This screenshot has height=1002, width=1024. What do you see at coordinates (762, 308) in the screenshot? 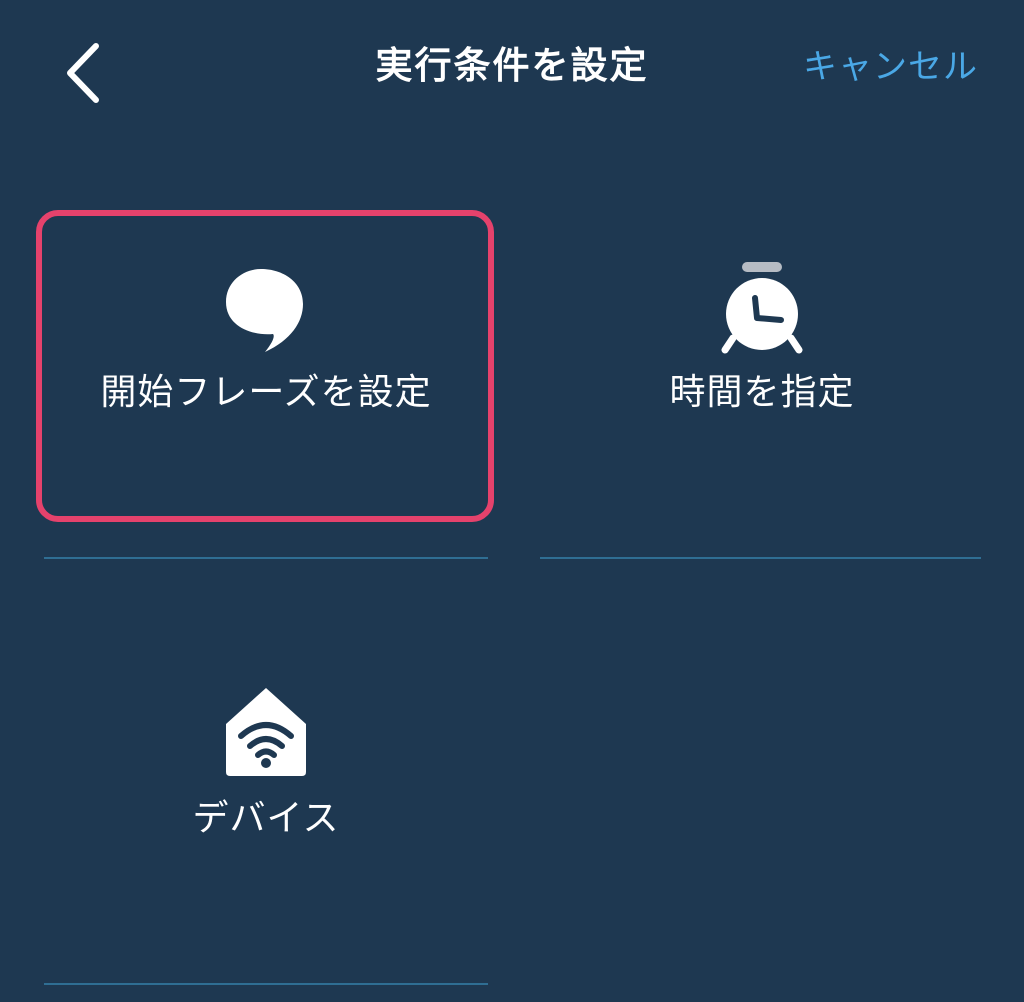
I see `alarm-clock-icon` at bounding box center [762, 308].